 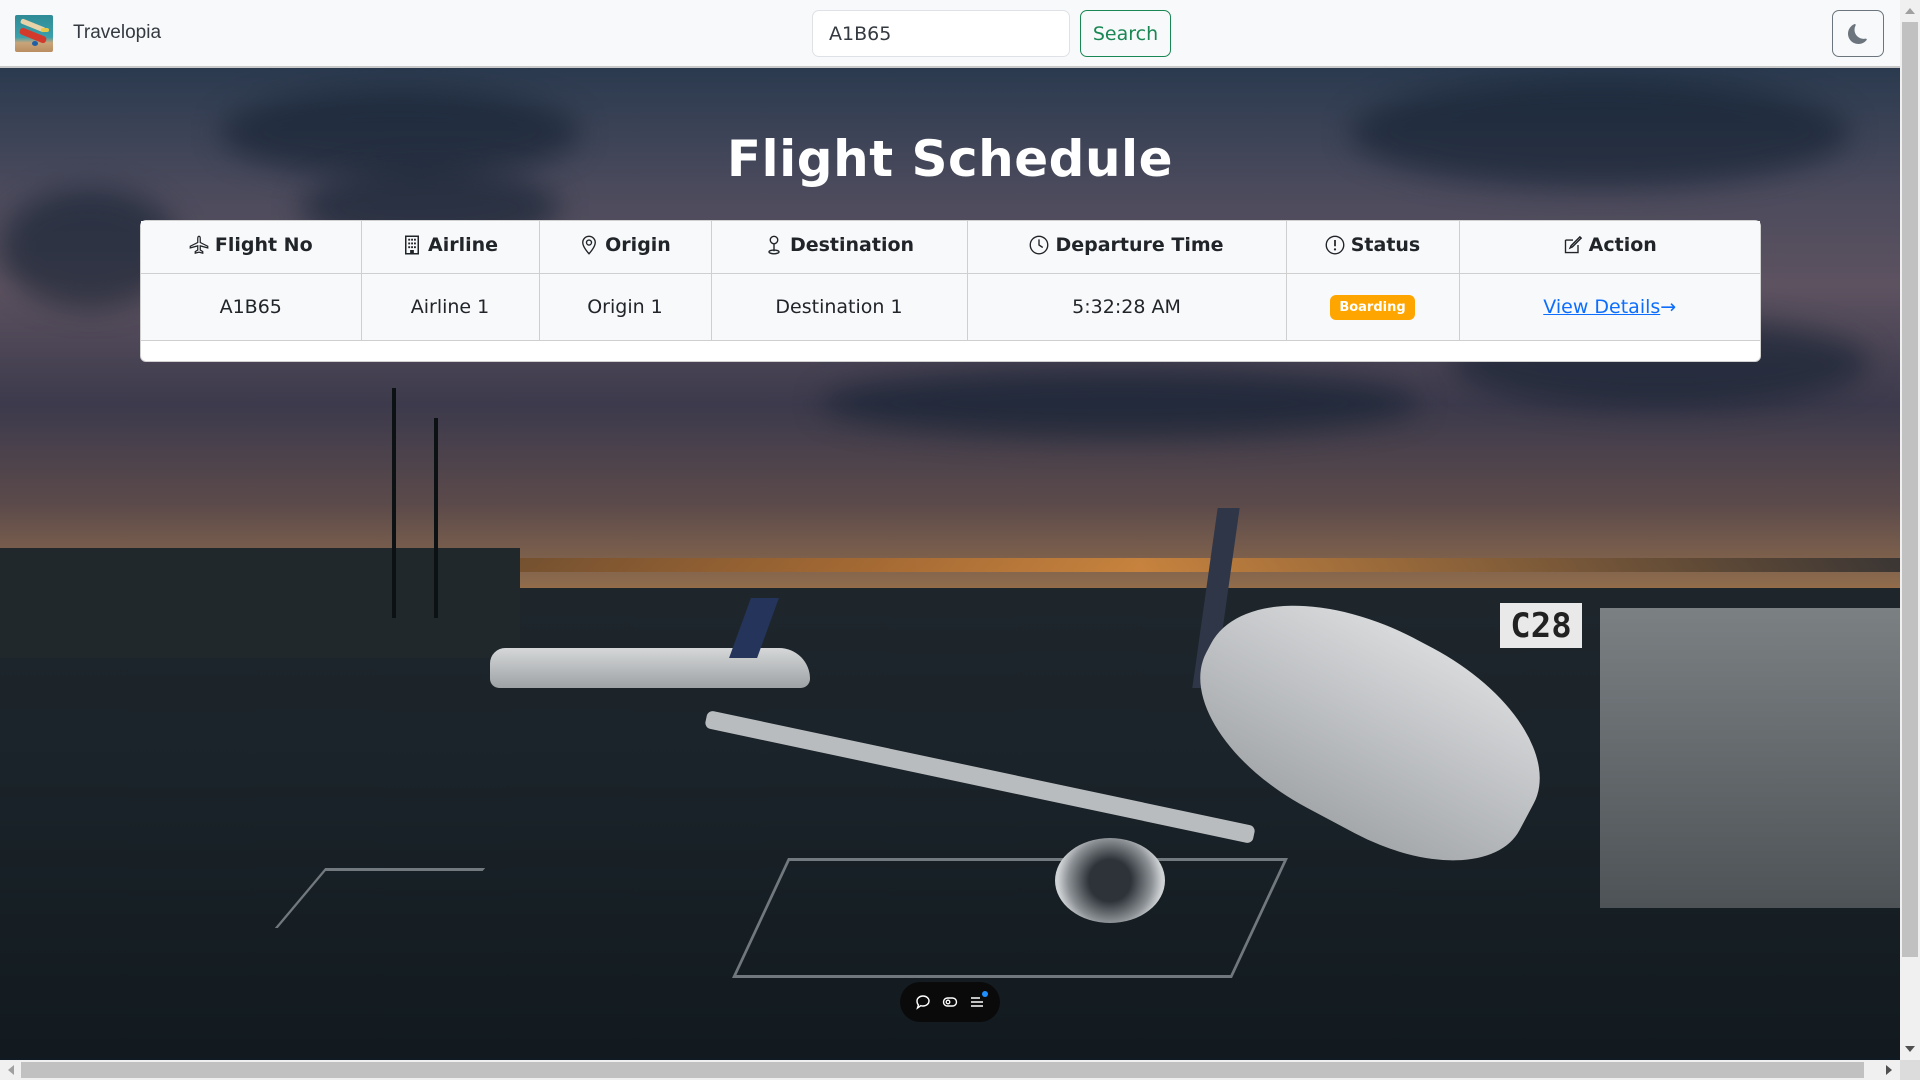 I want to click on cell-origin: Origin 1, so click(x=625, y=307).